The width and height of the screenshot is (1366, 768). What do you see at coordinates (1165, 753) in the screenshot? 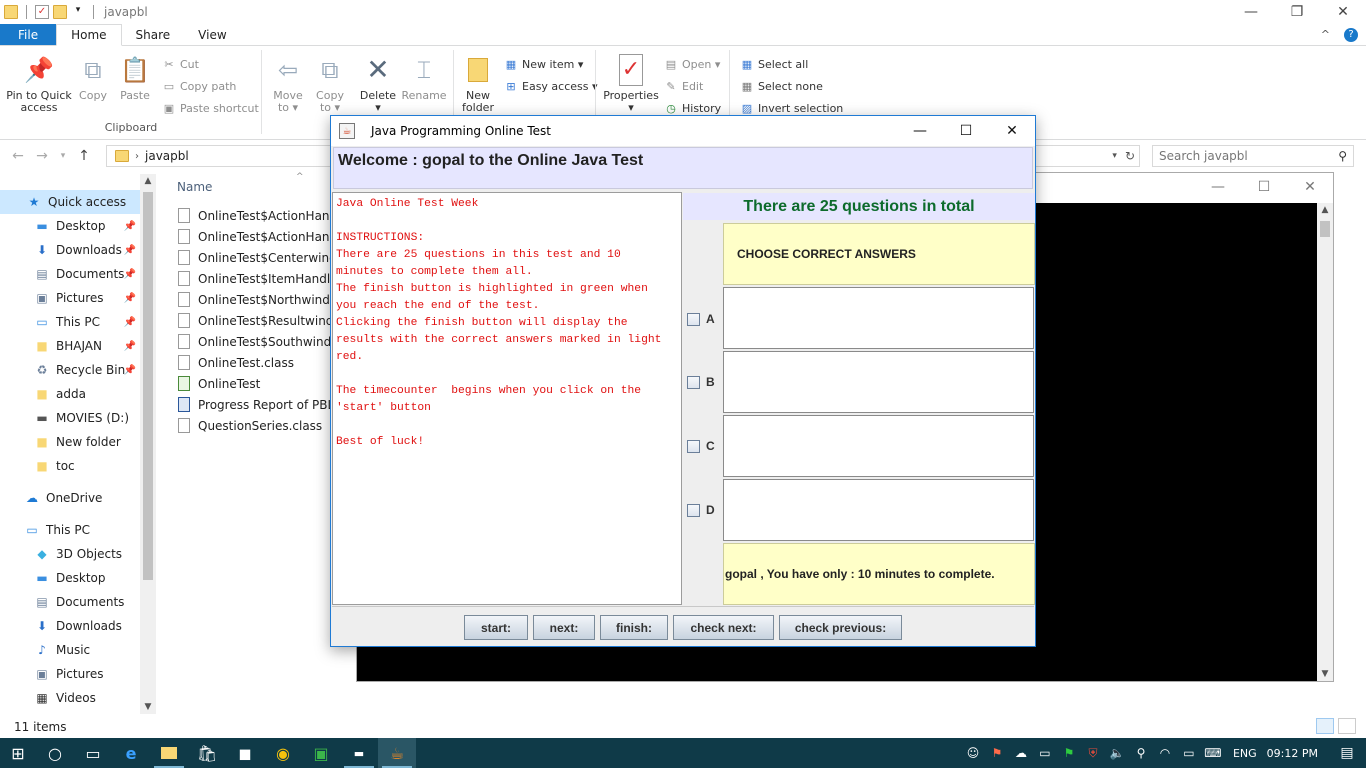
I see `wifi-icon: ◠` at bounding box center [1165, 753].